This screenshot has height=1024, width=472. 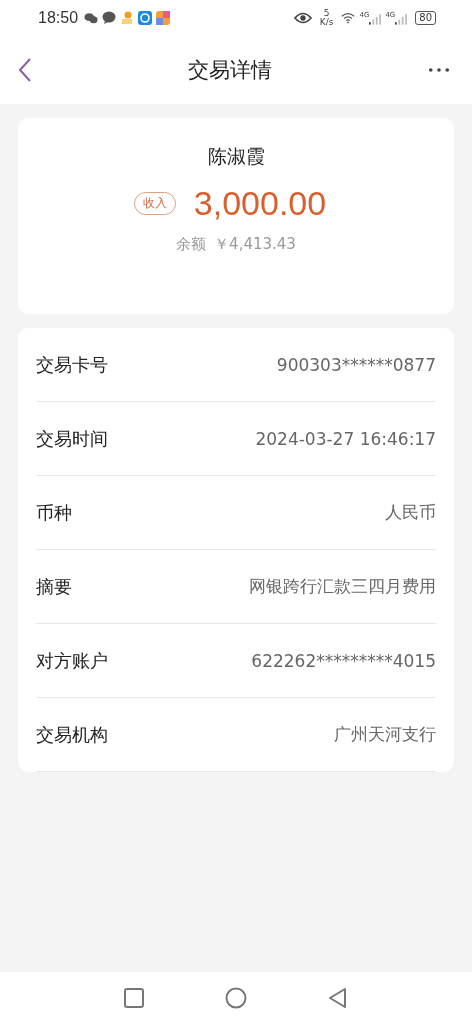 I want to click on detail-value: 900303******0877, so click(x=356, y=364).